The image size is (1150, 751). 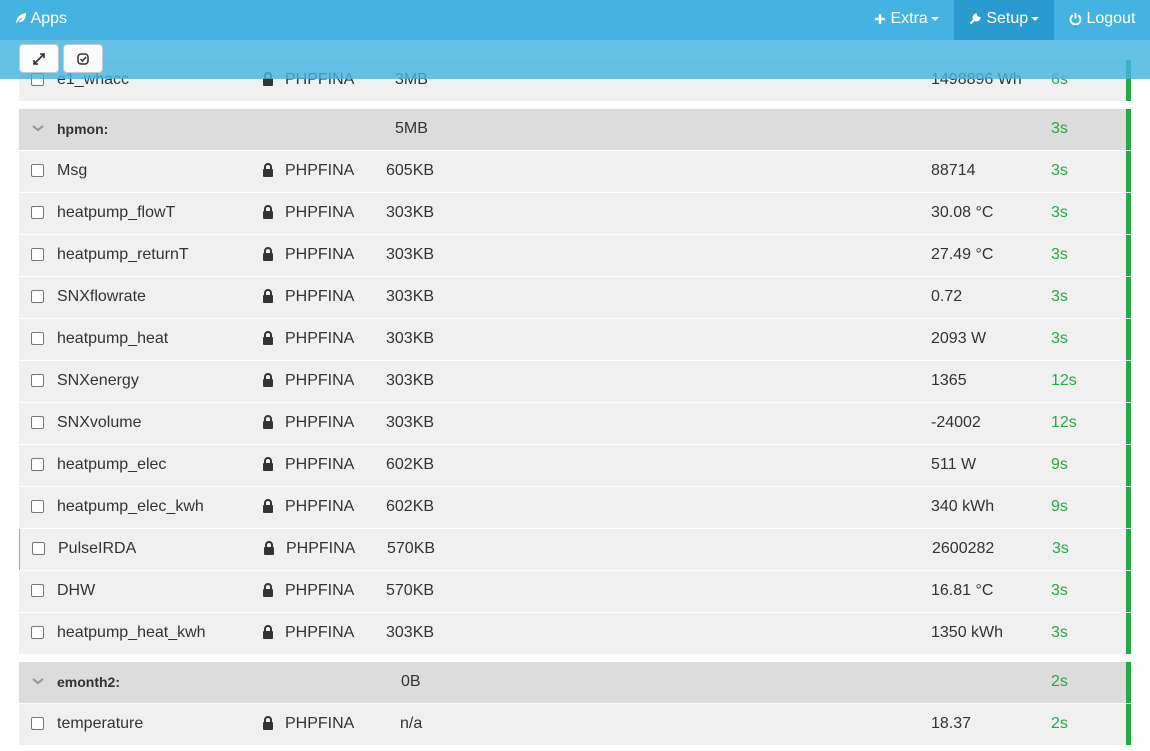 What do you see at coordinates (575, 682) in the screenshot?
I see `group-header-emonth2: emonth2: 0B 2s` at bounding box center [575, 682].